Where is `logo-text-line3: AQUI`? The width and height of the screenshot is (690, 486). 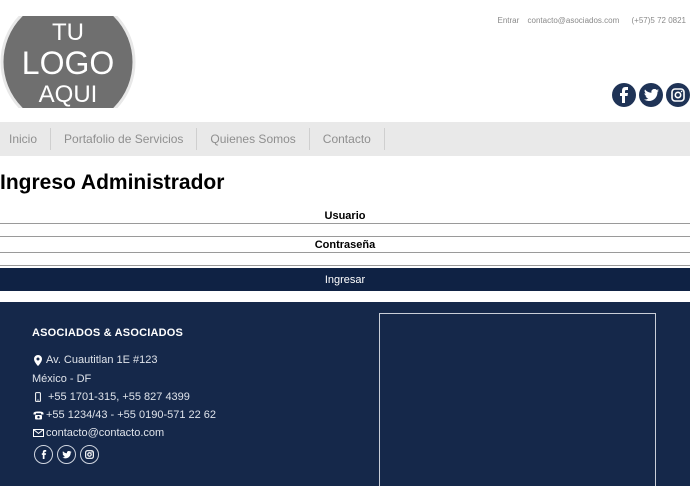
logo-text-line3: AQUI is located at coordinates (68, 94).